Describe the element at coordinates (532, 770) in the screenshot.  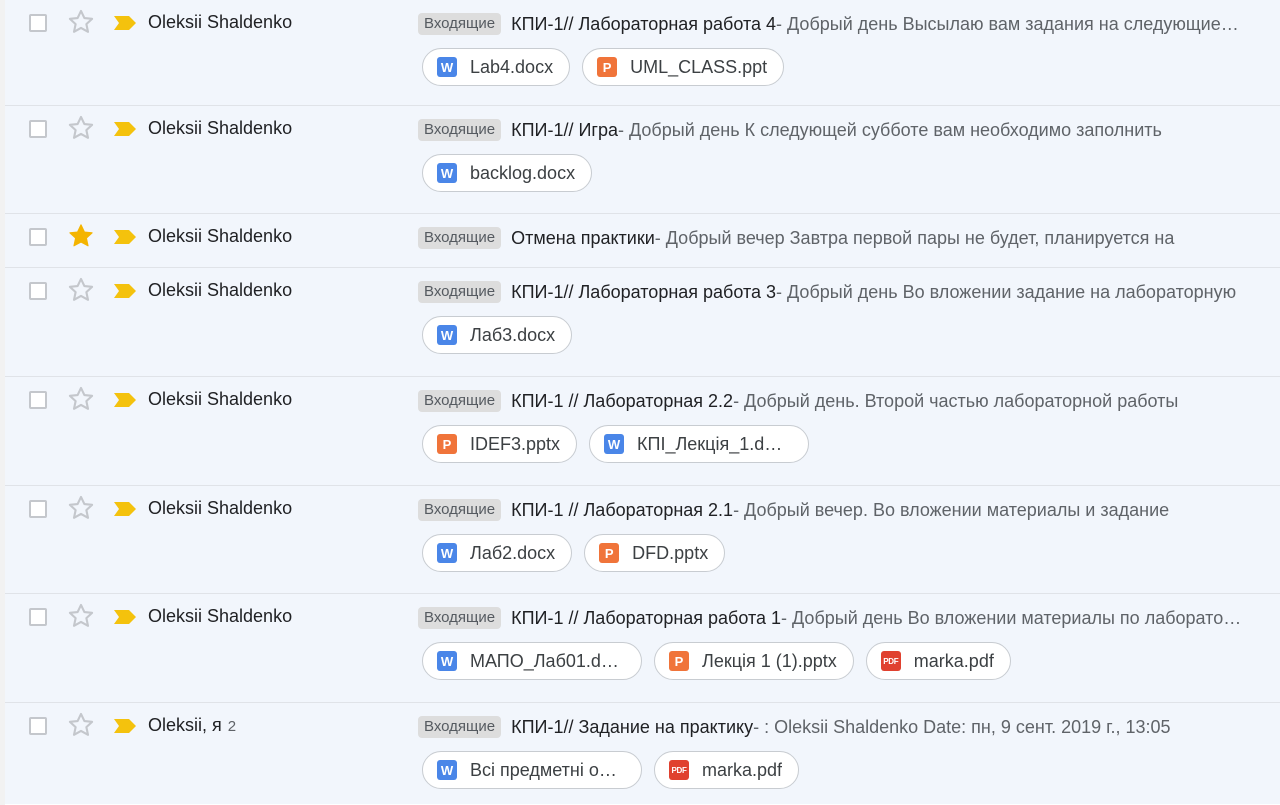
I see `attachment-chip: W Всі предметні області.docx` at that location.